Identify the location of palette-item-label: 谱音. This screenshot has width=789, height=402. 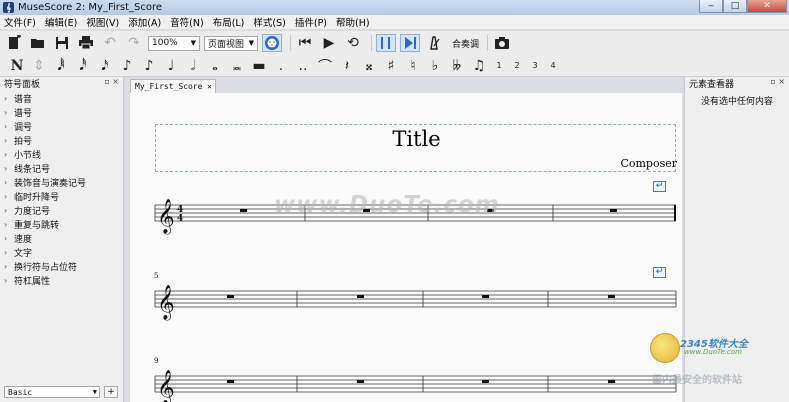
(23, 99).